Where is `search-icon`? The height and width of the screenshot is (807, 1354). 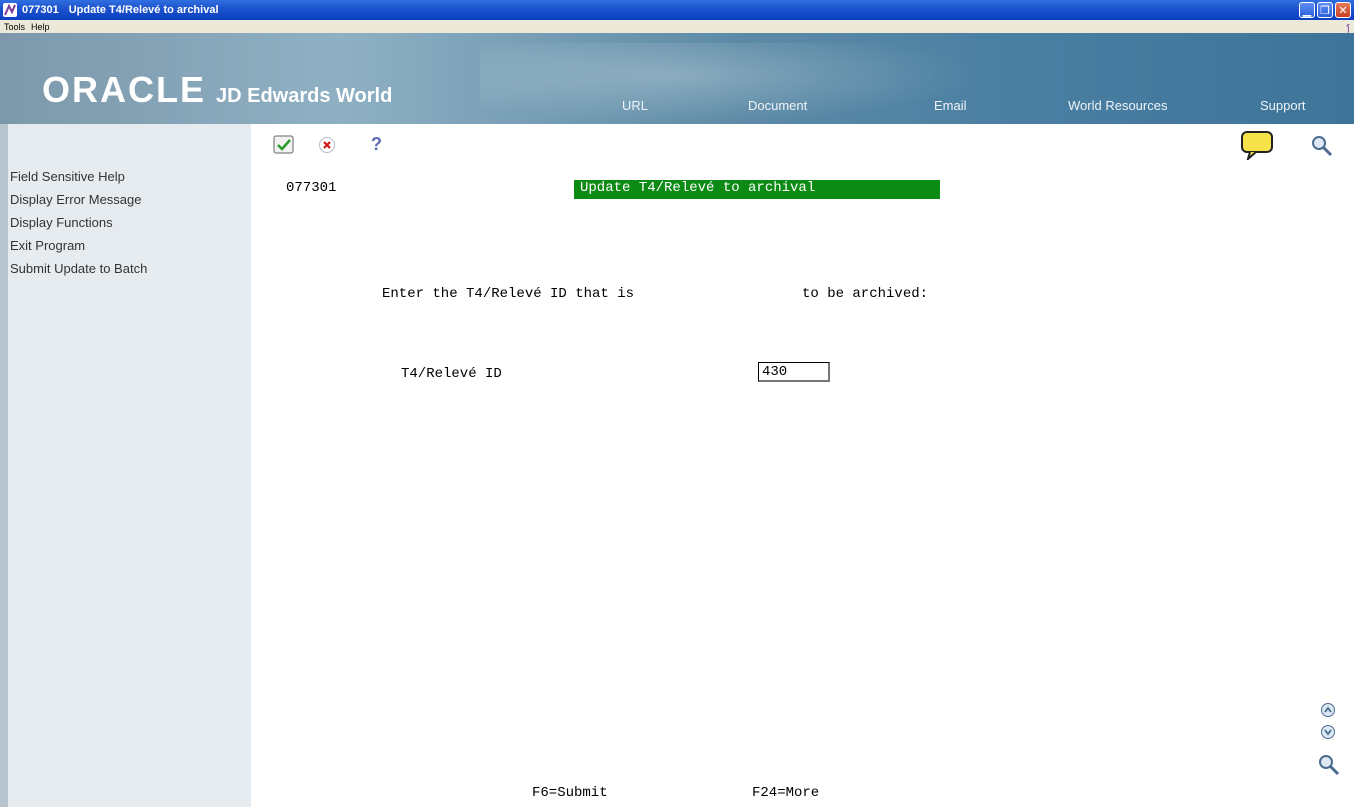
search-icon is located at coordinates (1322, 148).